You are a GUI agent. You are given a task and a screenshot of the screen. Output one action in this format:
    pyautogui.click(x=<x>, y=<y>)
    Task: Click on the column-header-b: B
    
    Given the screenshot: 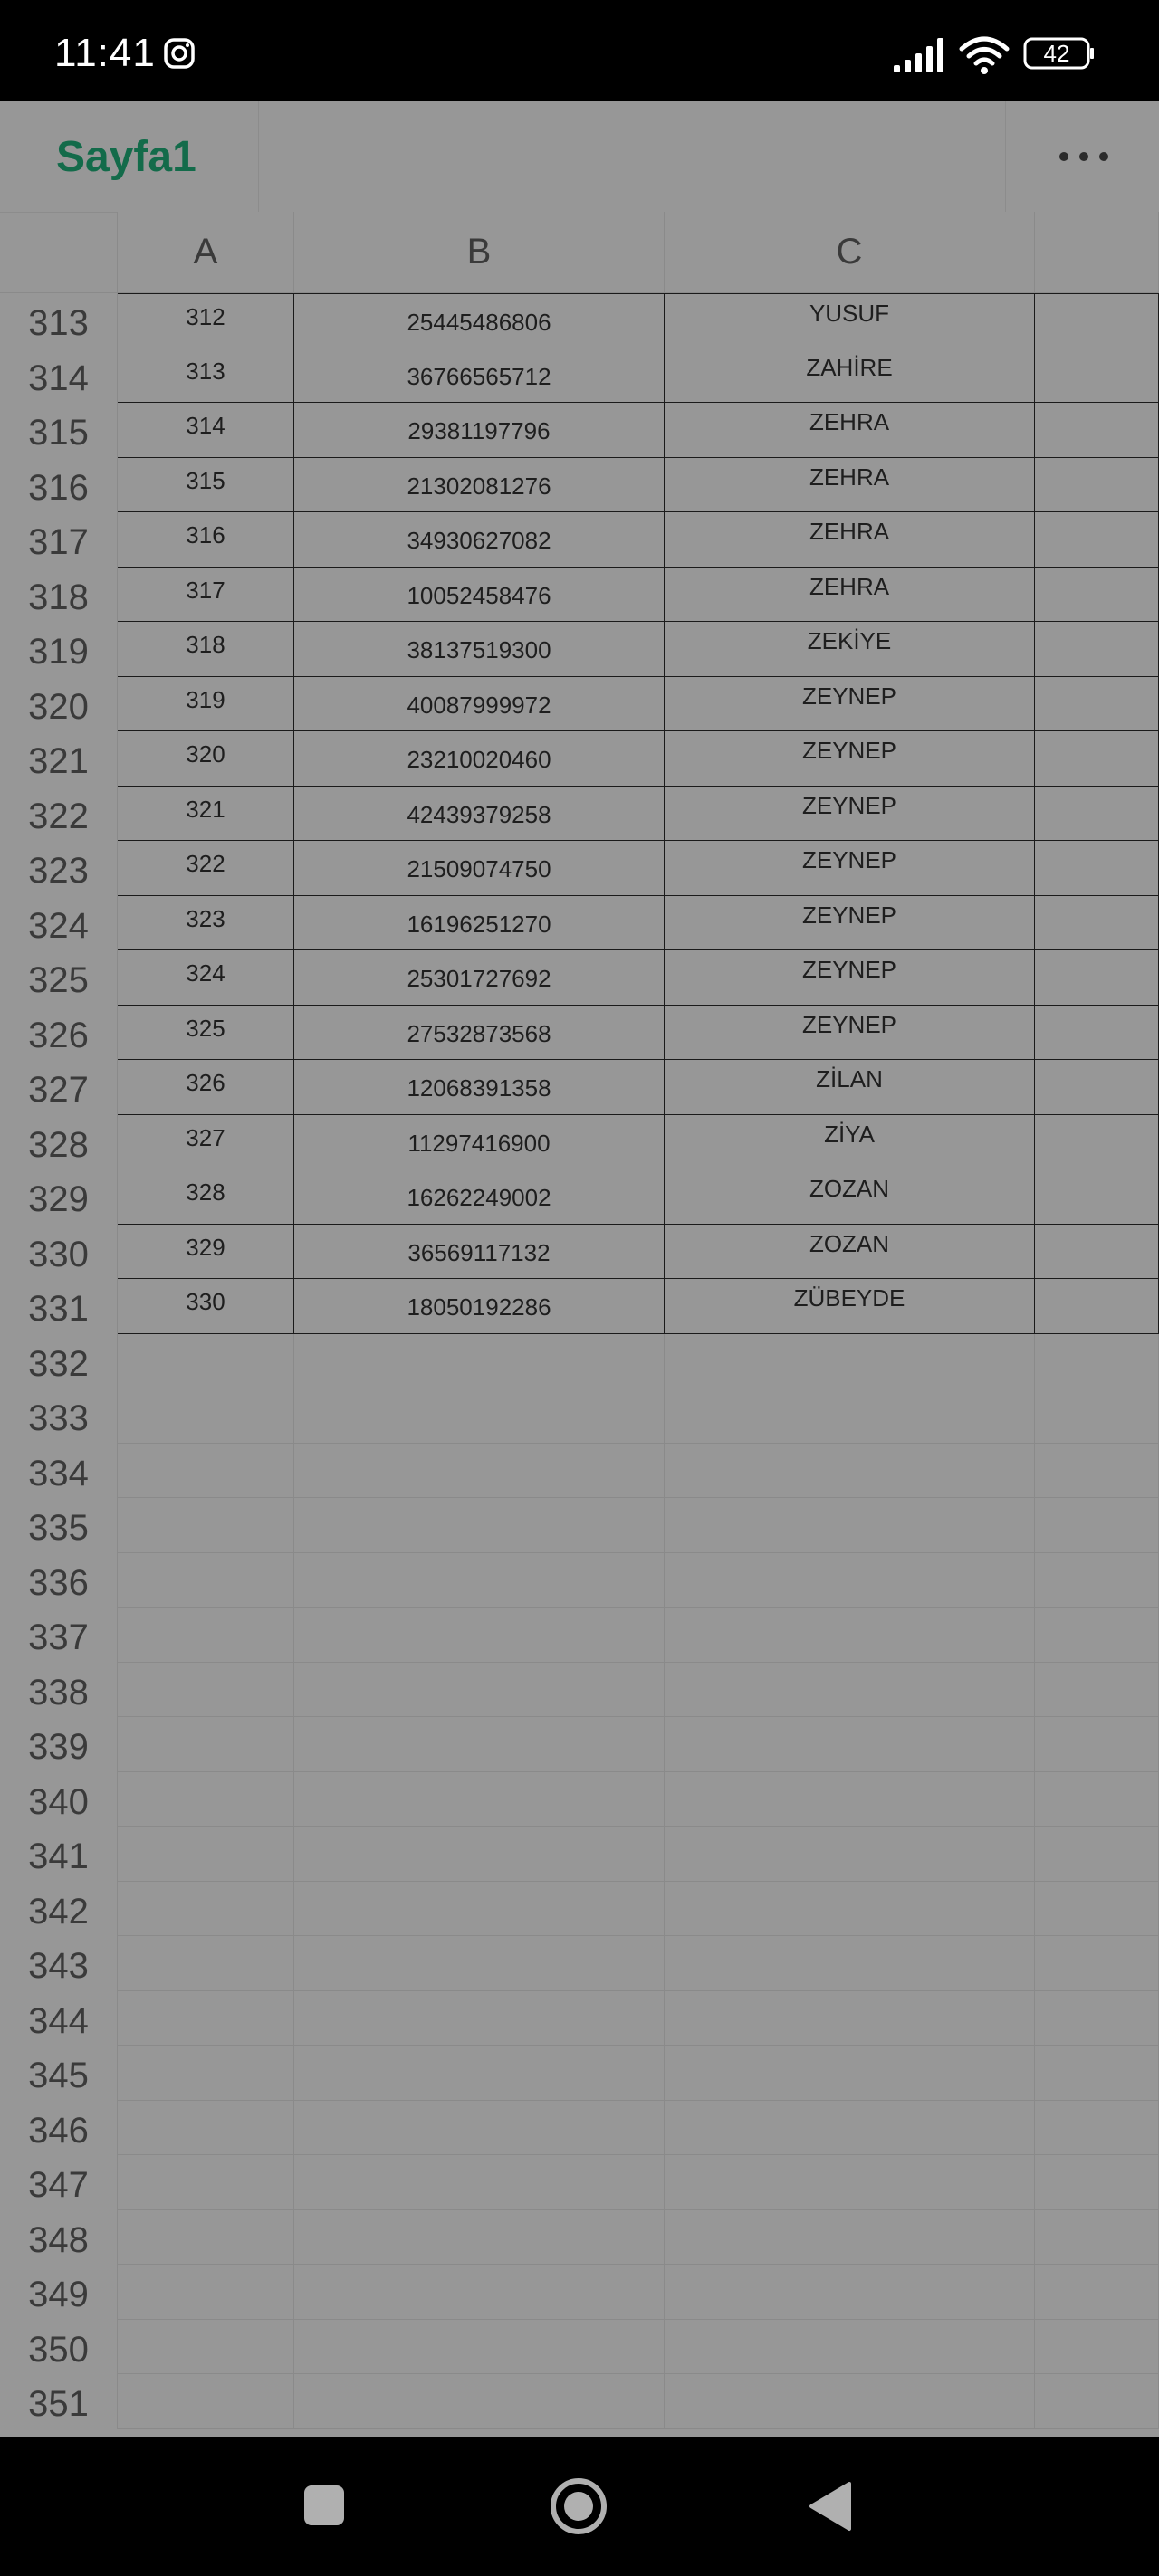 What is the action you would take?
    pyautogui.click(x=479, y=253)
    